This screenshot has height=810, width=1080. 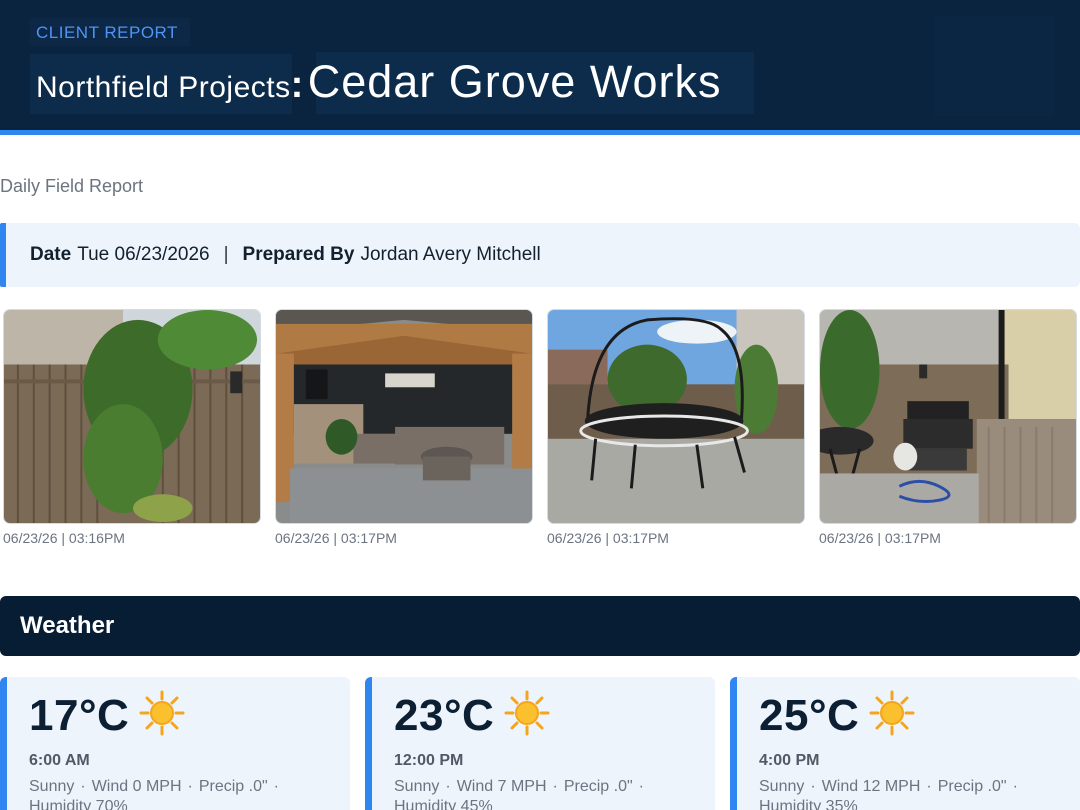 I want to click on grill-photo-image, so click(x=948, y=416).